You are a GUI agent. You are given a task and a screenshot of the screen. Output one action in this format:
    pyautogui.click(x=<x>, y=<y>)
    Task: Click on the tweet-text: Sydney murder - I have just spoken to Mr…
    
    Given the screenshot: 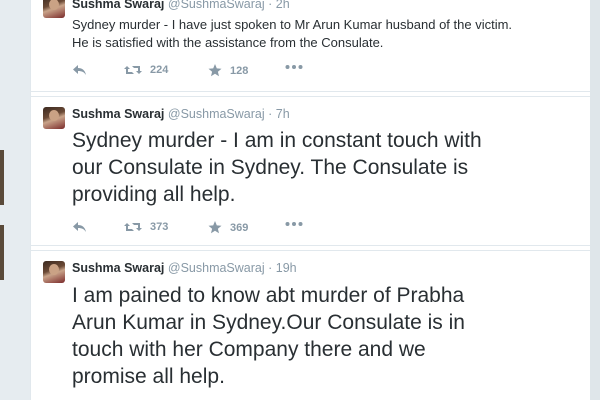 What is the action you would take?
    pyautogui.click(x=327, y=34)
    